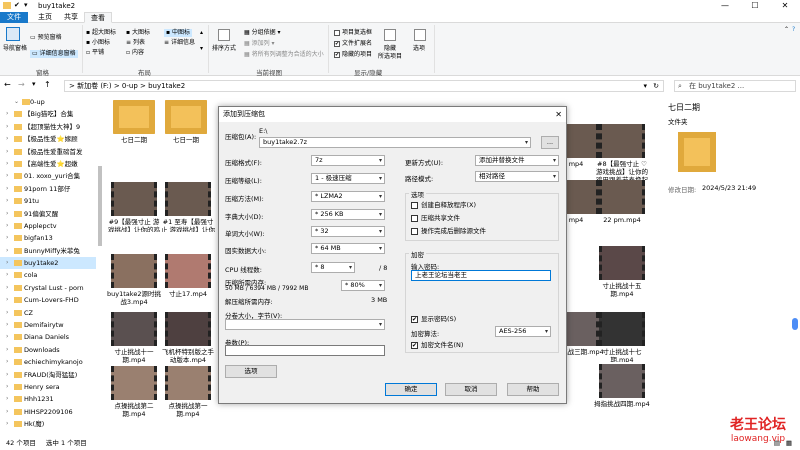 The height and width of the screenshot is (450, 800). What do you see at coordinates (95, 53) in the screenshot?
I see `tiles-option: ▫ 平铺` at bounding box center [95, 53].